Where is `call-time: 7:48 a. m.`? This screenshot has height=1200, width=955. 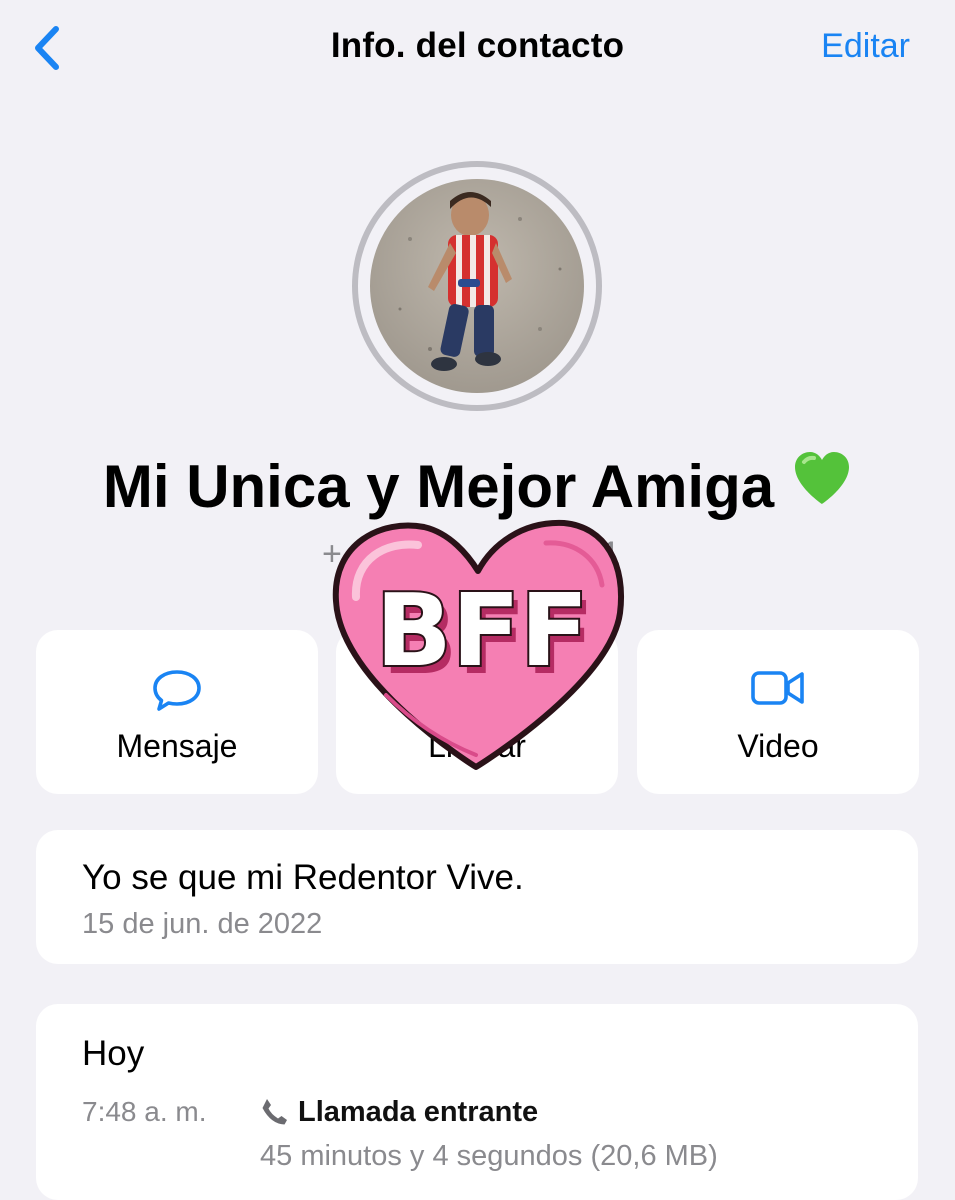
call-time: 7:48 a. m. is located at coordinates (144, 1111).